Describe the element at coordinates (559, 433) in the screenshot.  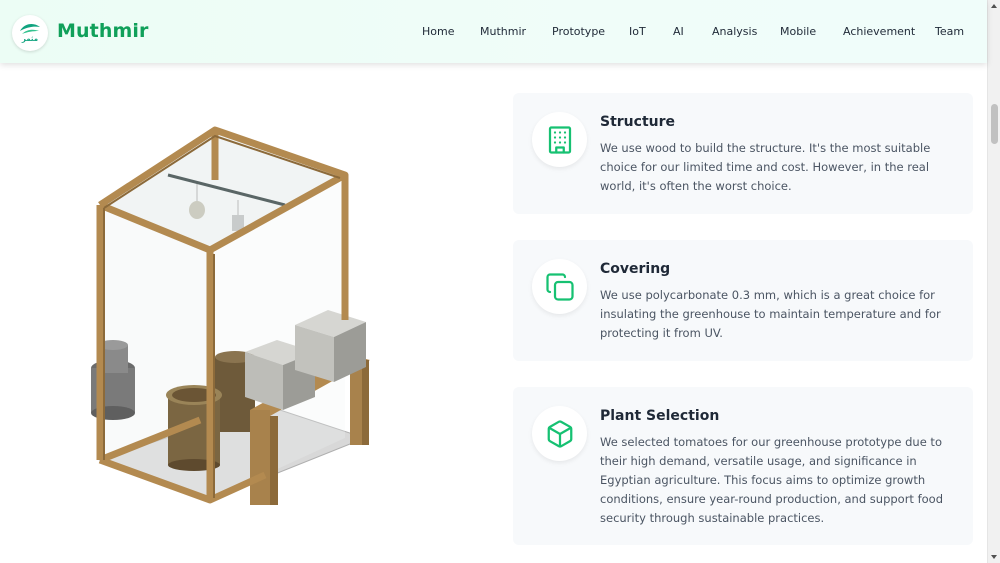
I see `cube-icon` at that location.